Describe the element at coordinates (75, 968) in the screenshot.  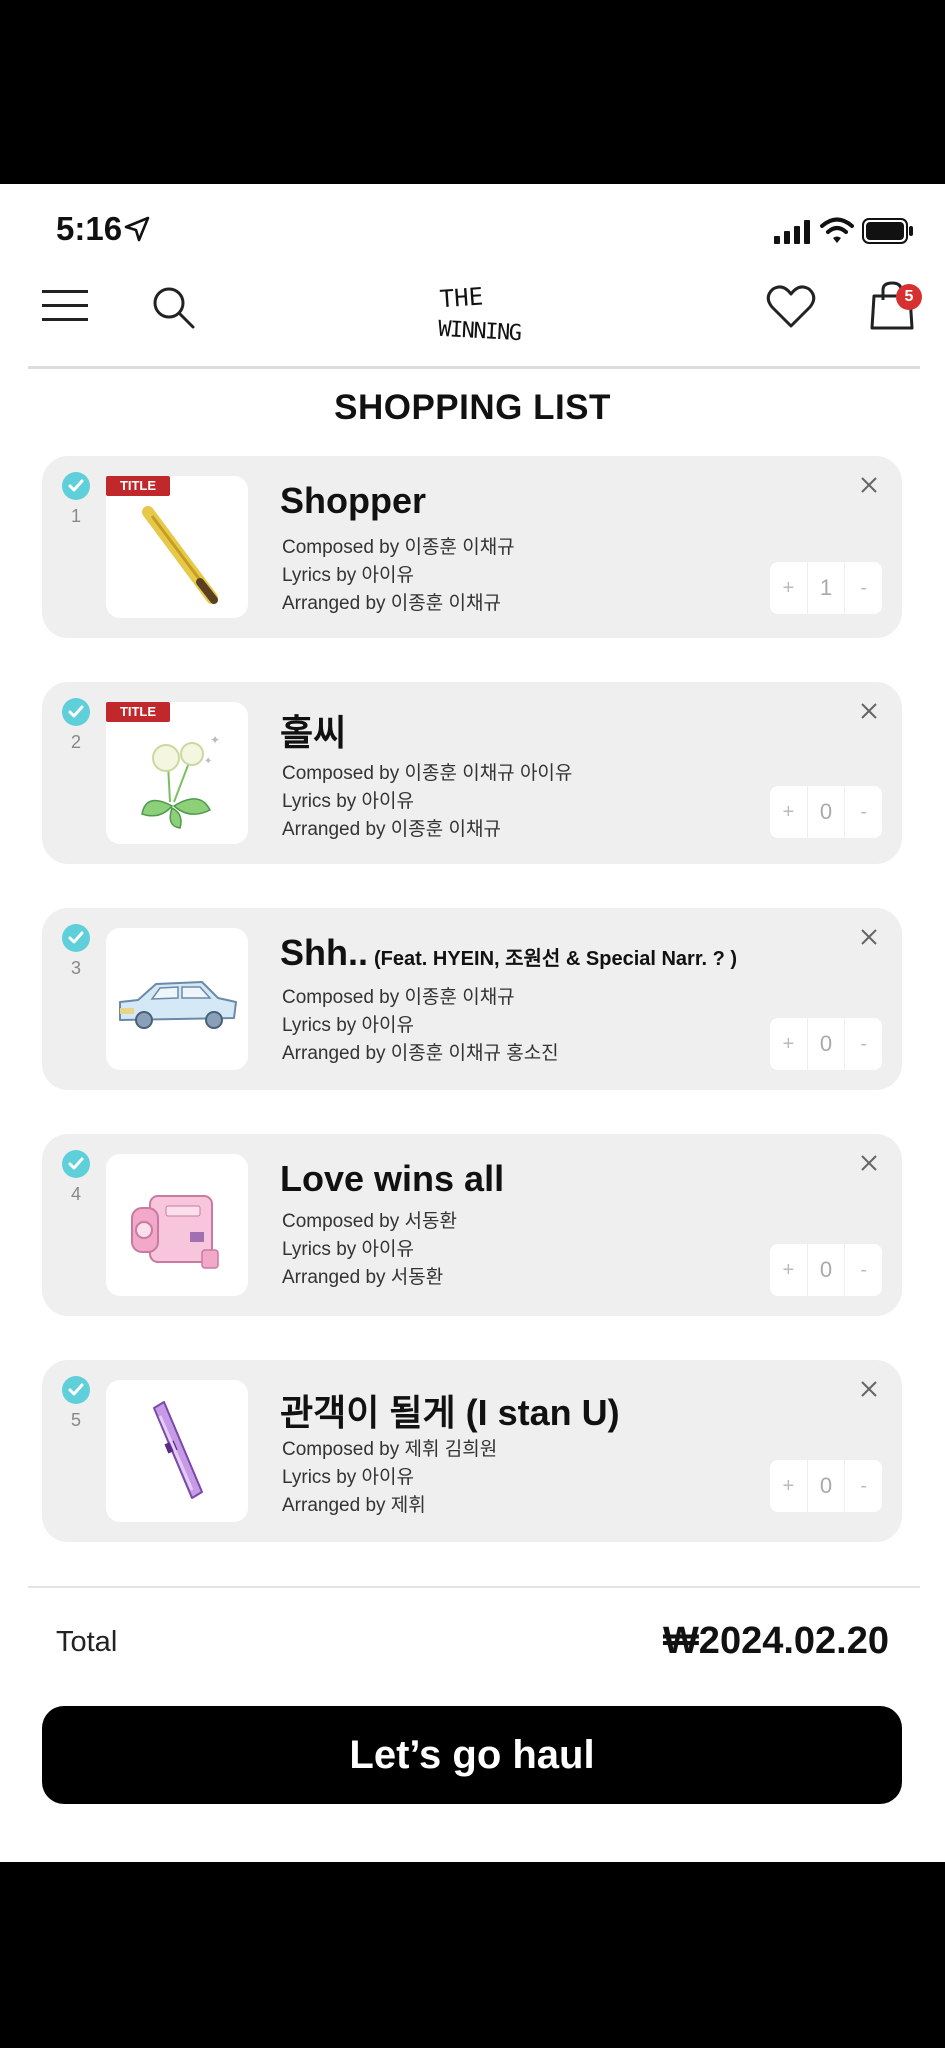
I see `item-number: 3` at that location.